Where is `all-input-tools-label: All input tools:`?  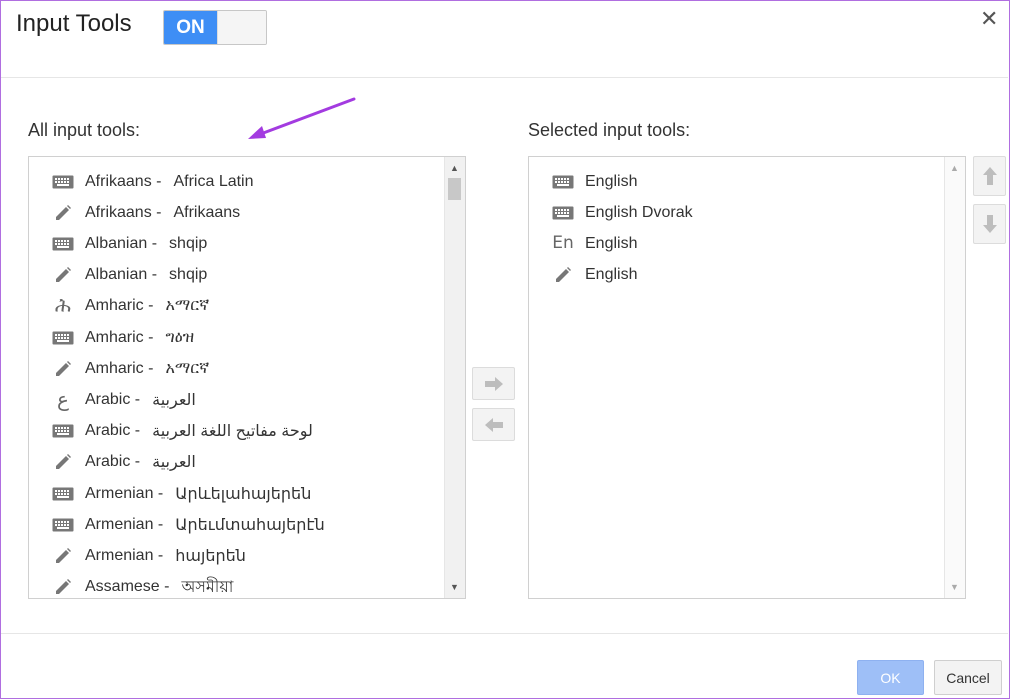 all-input-tools-label: All input tools: is located at coordinates (84, 130).